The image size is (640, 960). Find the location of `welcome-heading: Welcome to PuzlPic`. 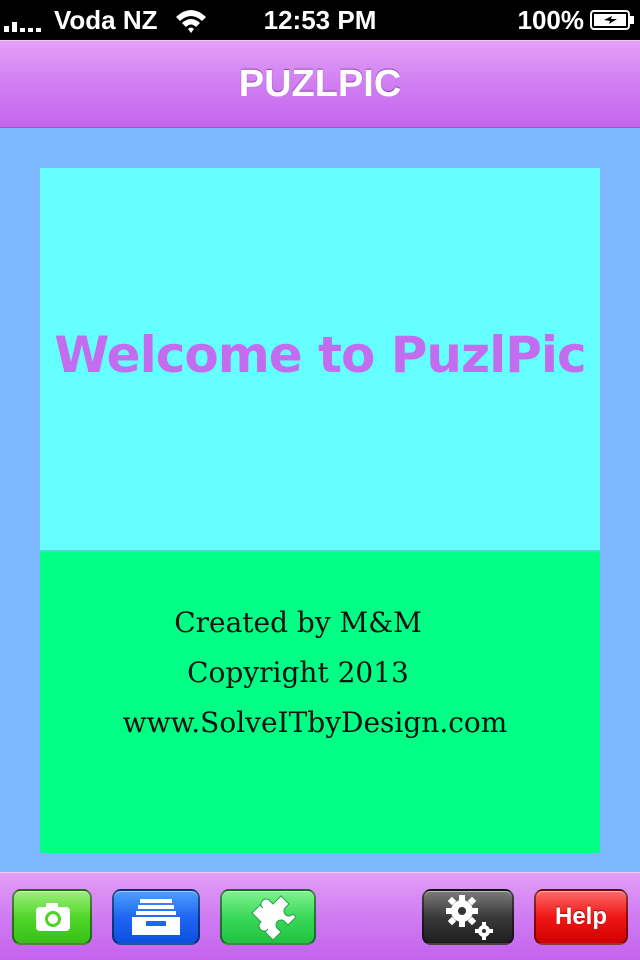

welcome-heading: Welcome to PuzlPic is located at coordinates (320, 355).